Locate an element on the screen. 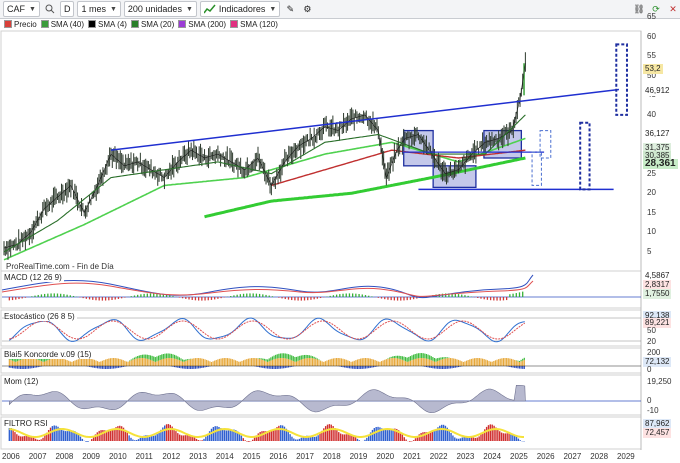 Image resolution: width=680 pixels, height=463 pixels. blai5-panel-frame is located at coordinates (321, 360).